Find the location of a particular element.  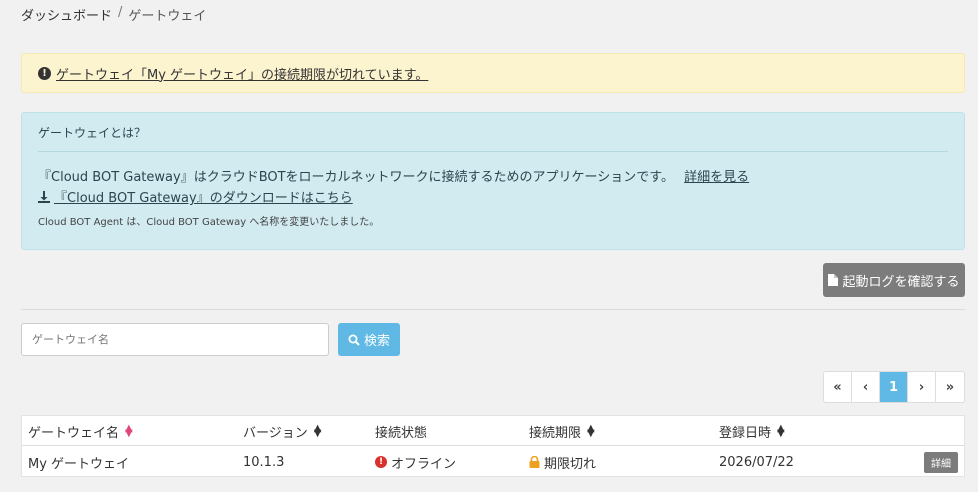

info-divider is located at coordinates (493, 151).